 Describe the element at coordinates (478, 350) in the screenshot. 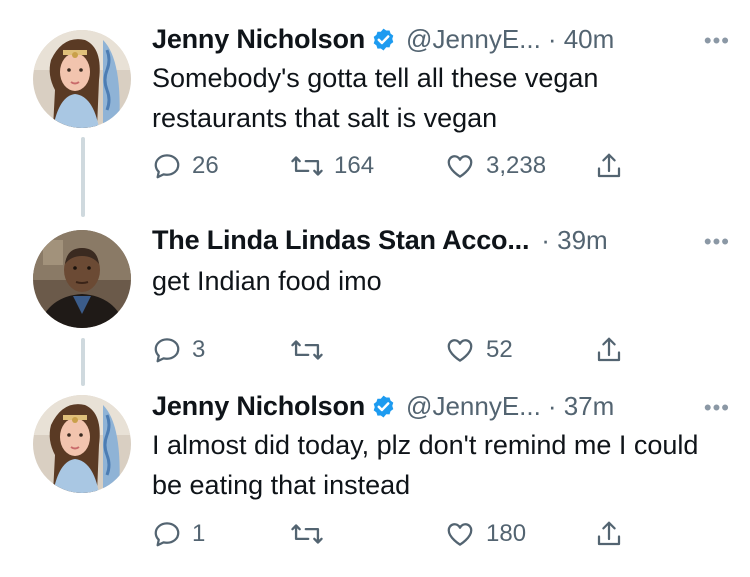

I see `like-button: 52` at that location.